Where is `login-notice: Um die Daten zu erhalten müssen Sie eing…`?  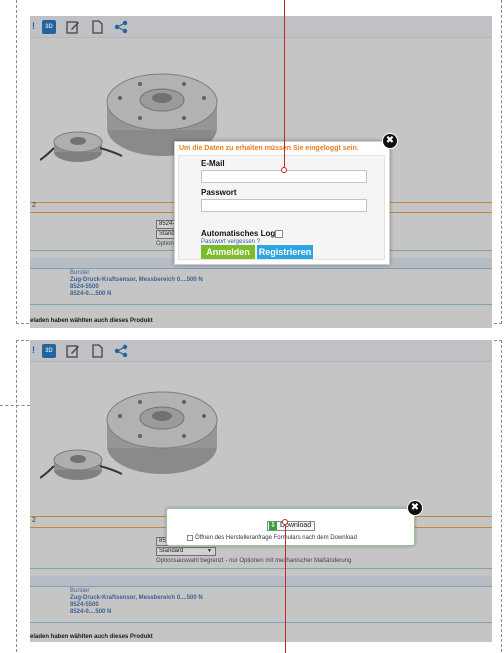
login-notice: Um die Daten zu erhalten müssen Sie eing… is located at coordinates (269, 148).